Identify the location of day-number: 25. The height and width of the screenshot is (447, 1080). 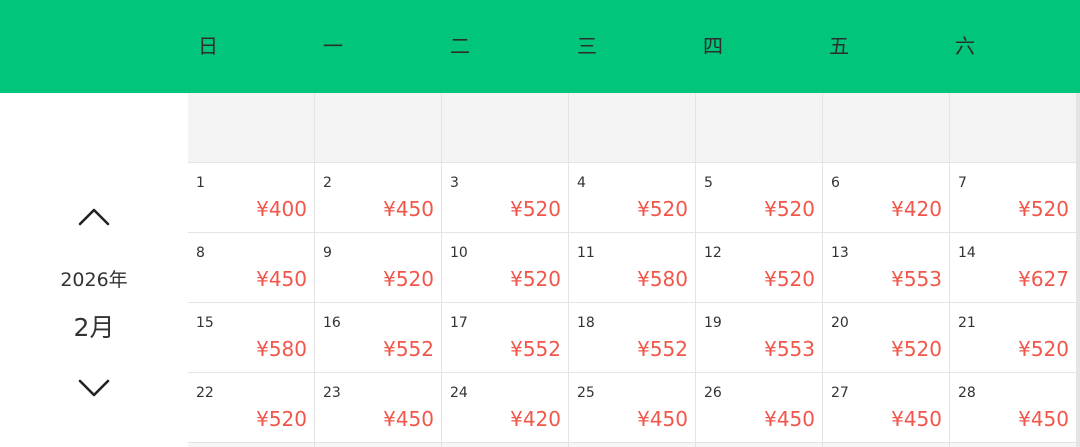
(586, 393).